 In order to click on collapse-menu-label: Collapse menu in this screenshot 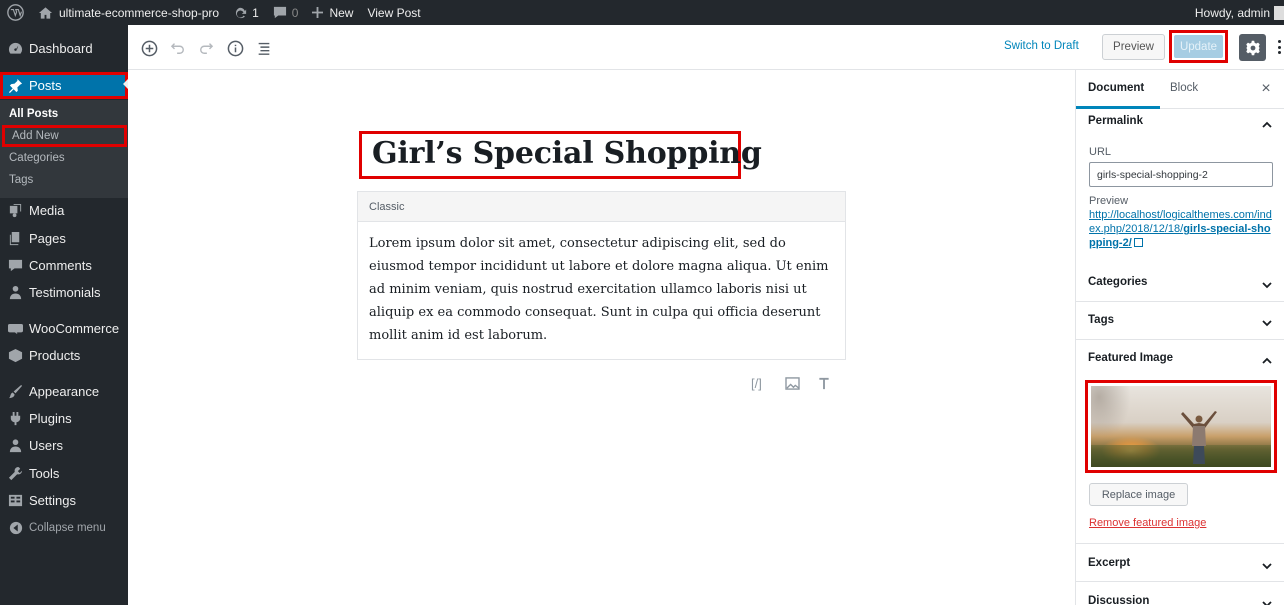, I will do `click(67, 527)`.